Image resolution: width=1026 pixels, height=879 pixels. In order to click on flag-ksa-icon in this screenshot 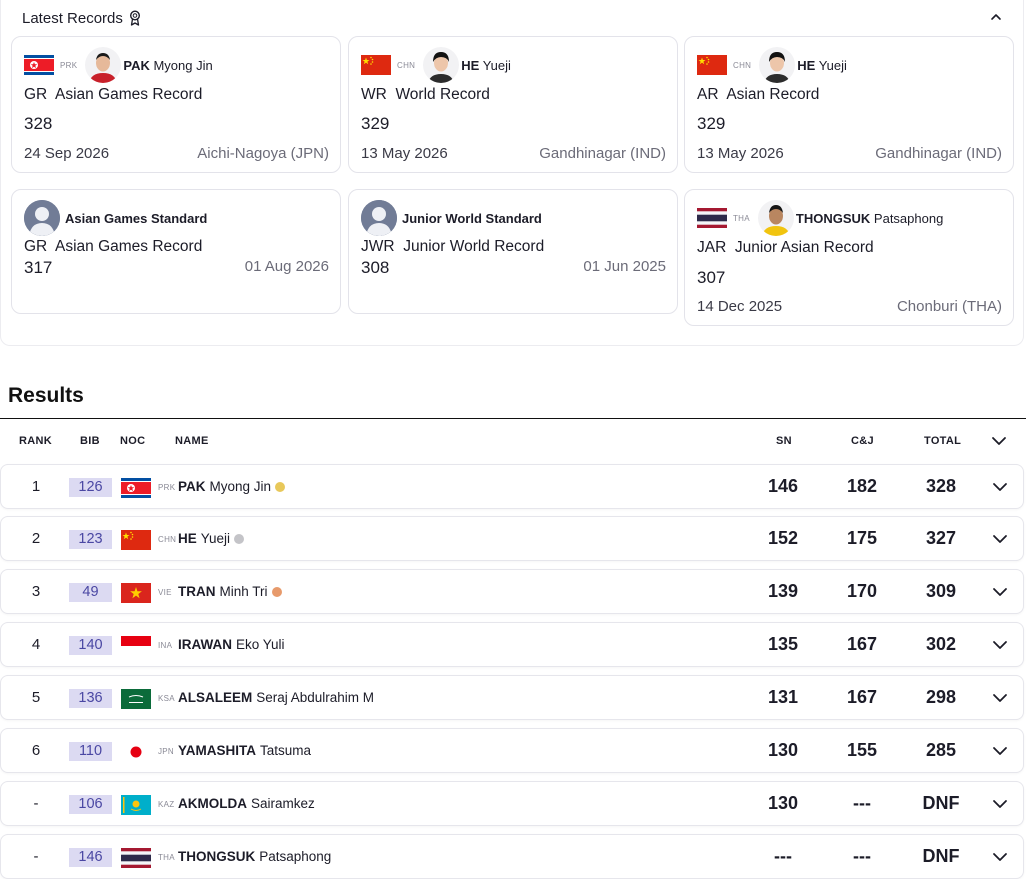, I will do `click(136, 699)`.